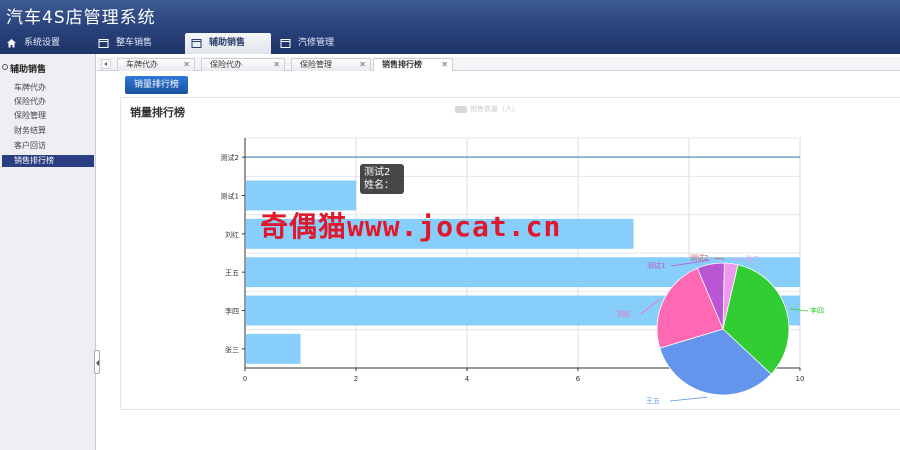 This screenshot has height=450, width=900. I want to click on y-tick-label: 测试2, so click(230, 157).